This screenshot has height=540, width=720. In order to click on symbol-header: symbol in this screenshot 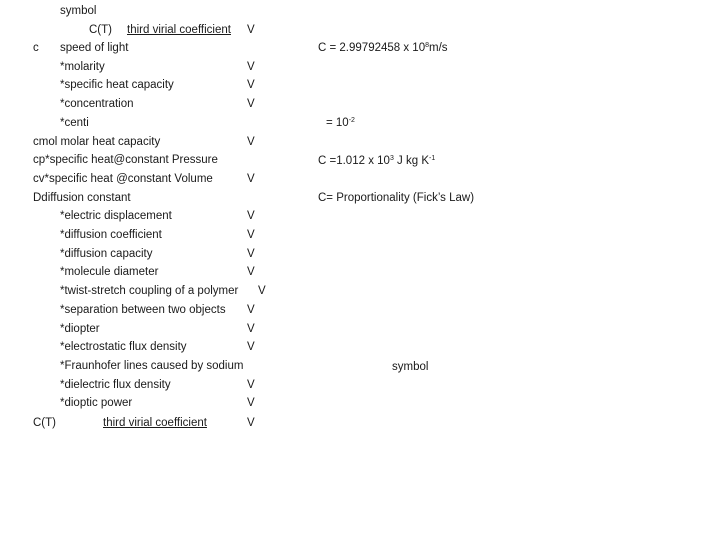, I will do `click(78, 11)`.